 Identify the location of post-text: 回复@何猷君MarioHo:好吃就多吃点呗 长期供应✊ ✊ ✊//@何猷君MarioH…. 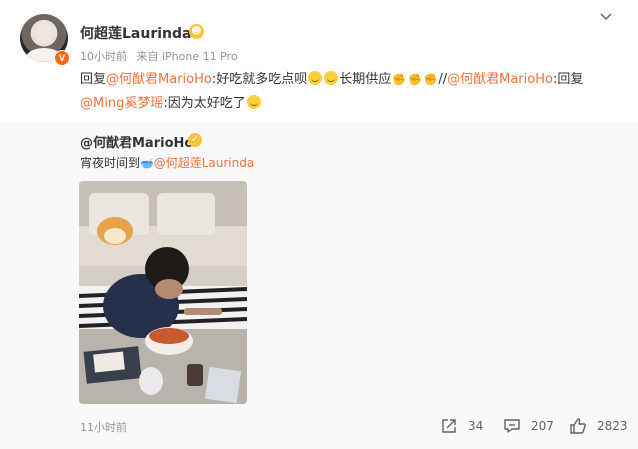
(352, 92).